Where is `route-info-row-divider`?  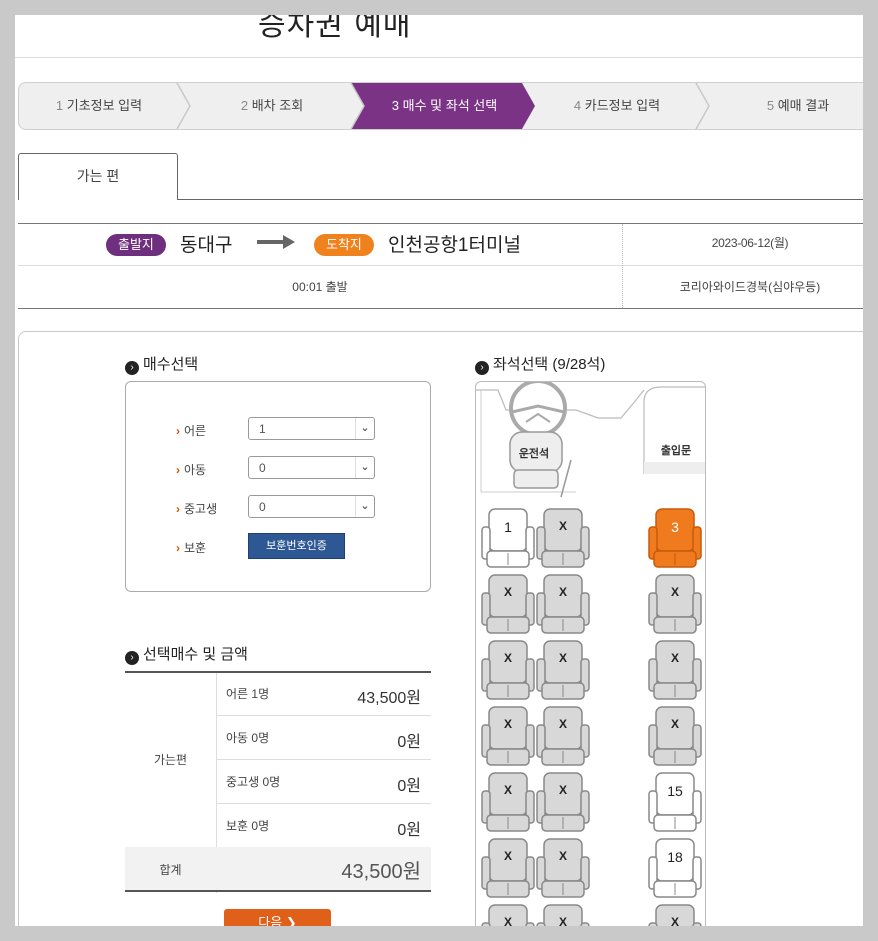 route-info-row-divider is located at coordinates (440, 265).